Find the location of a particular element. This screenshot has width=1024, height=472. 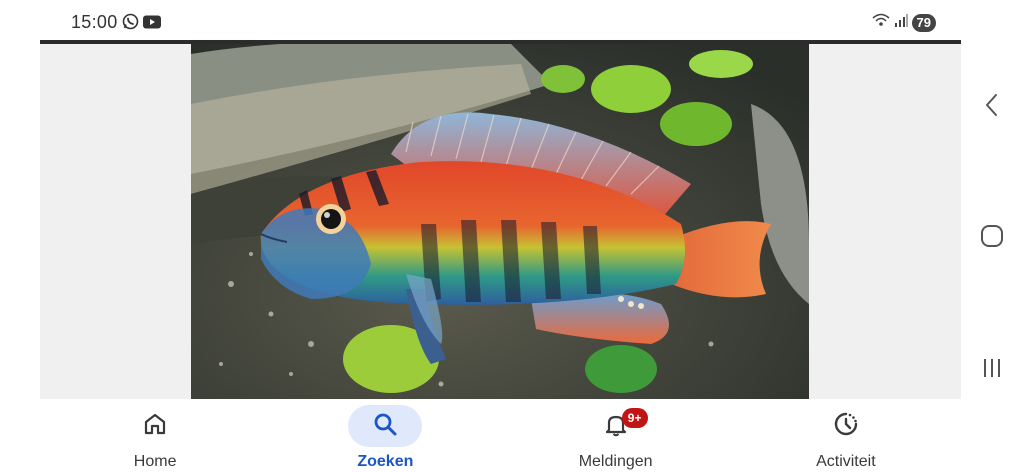

recents-icon is located at coordinates (992, 370).